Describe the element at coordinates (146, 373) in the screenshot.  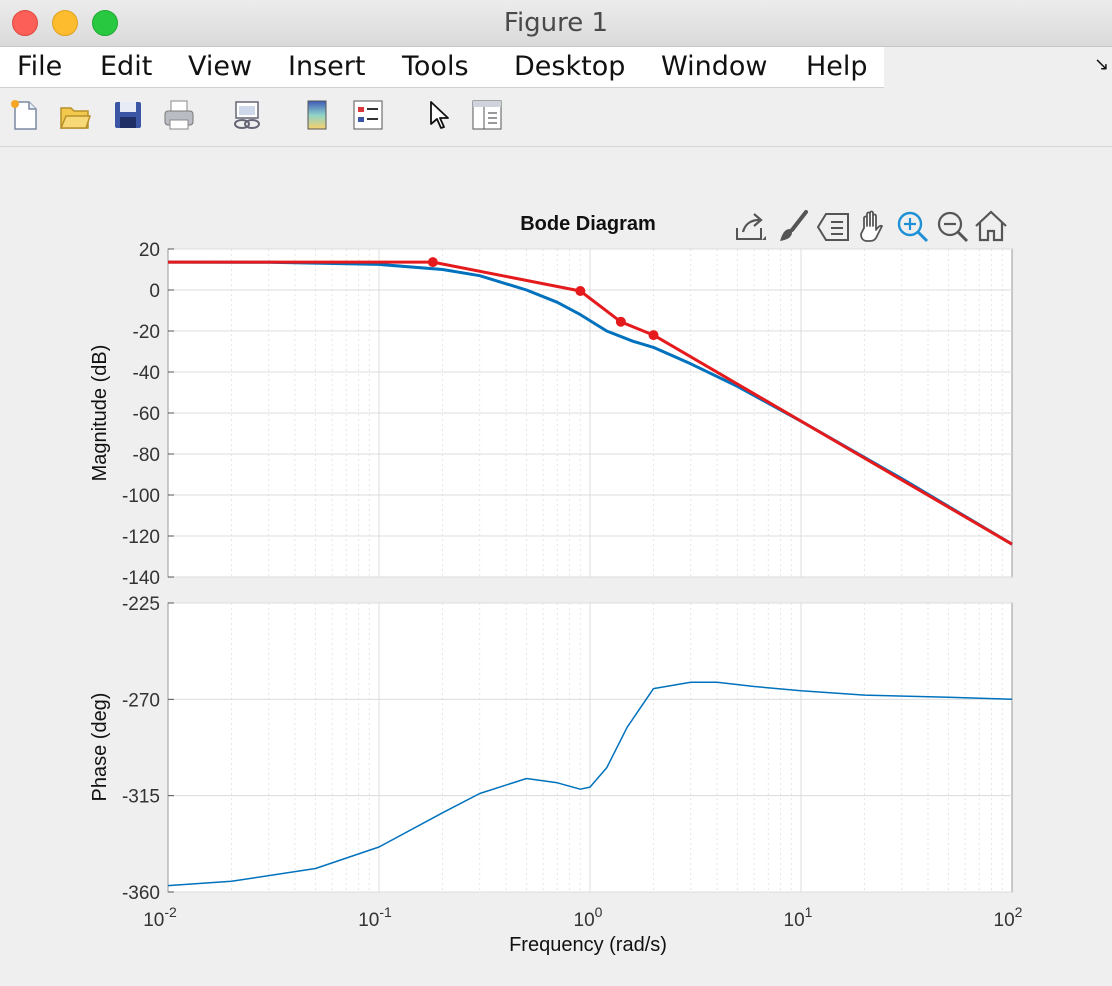
I see `y-tick-label: -40` at that location.